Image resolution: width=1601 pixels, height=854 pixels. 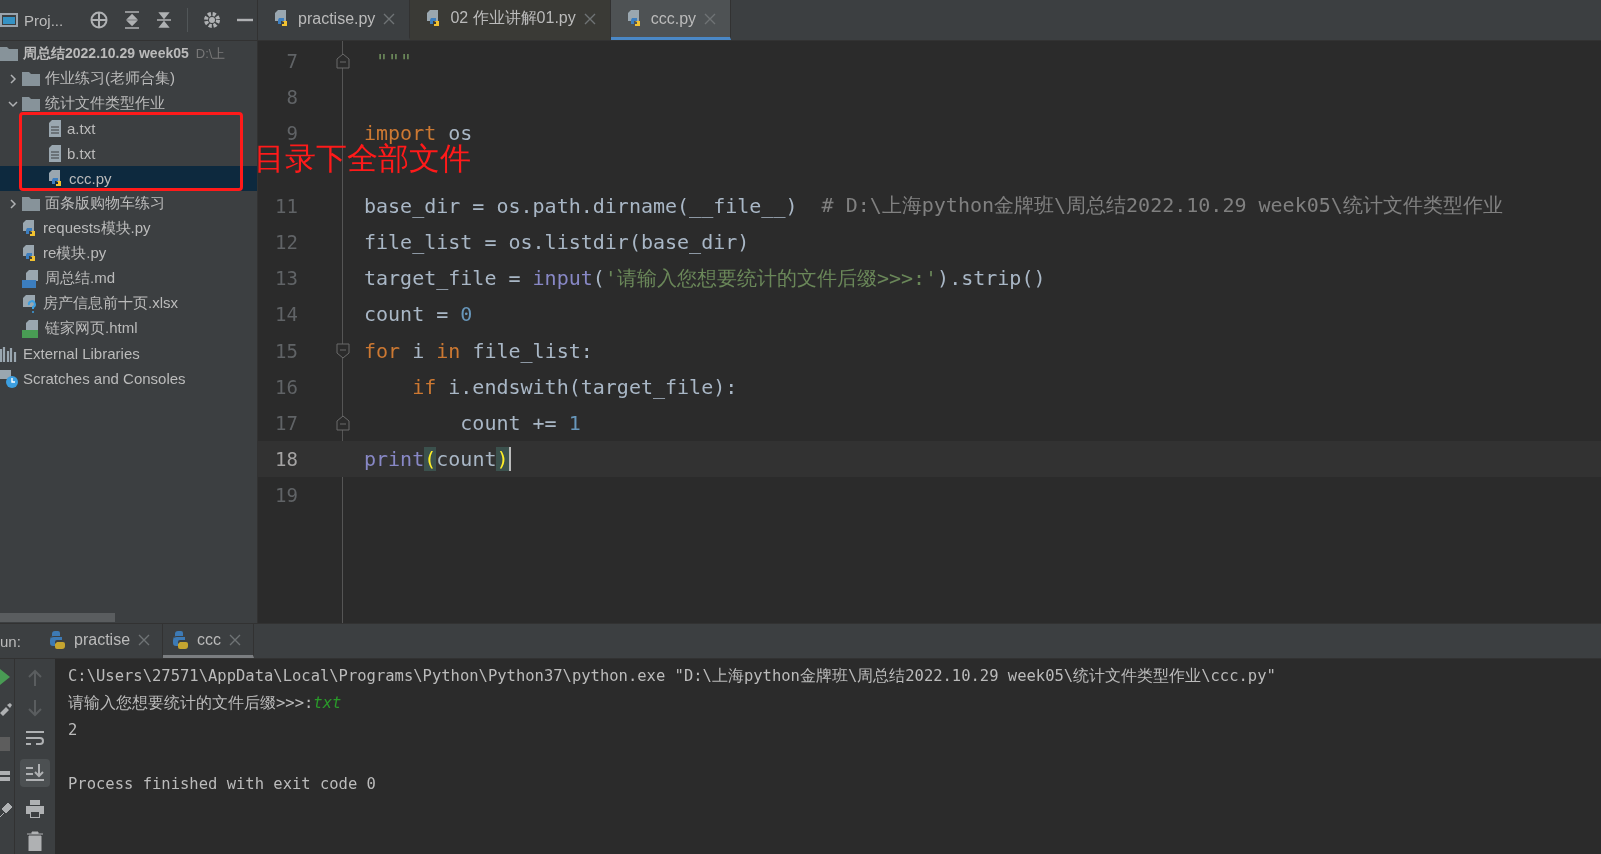 I want to click on fold-start-icon, so click(x=343, y=350).